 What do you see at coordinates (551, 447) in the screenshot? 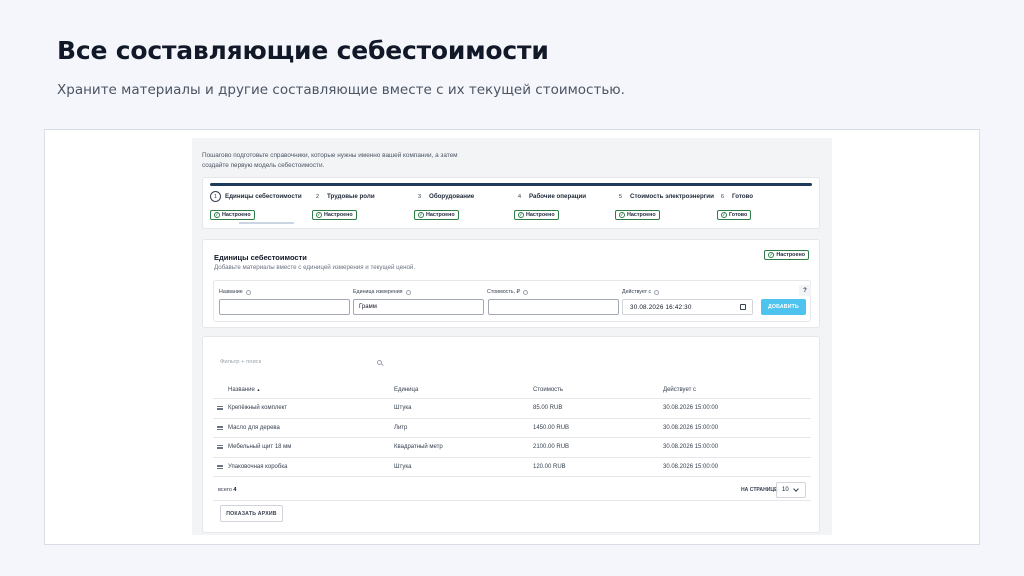
I see `cell-cost: 2100.00 RUB` at bounding box center [551, 447].